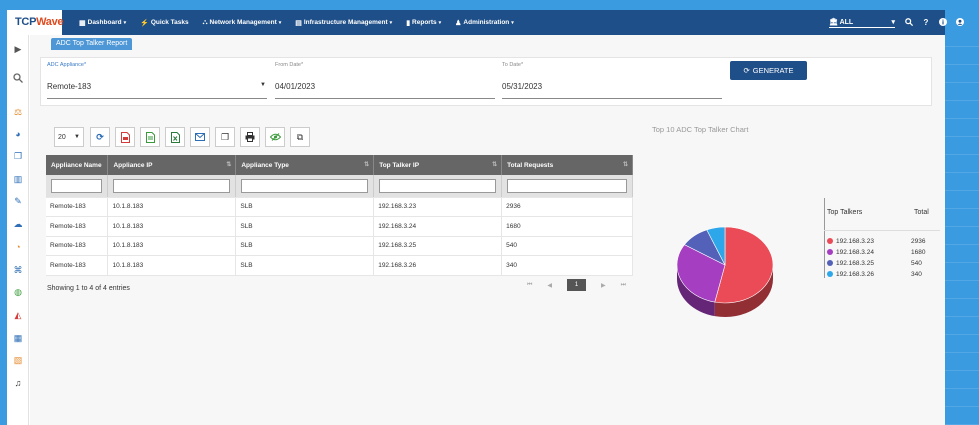 This screenshot has width=979, height=425. I want to click on pdf-icon, so click(125, 137).